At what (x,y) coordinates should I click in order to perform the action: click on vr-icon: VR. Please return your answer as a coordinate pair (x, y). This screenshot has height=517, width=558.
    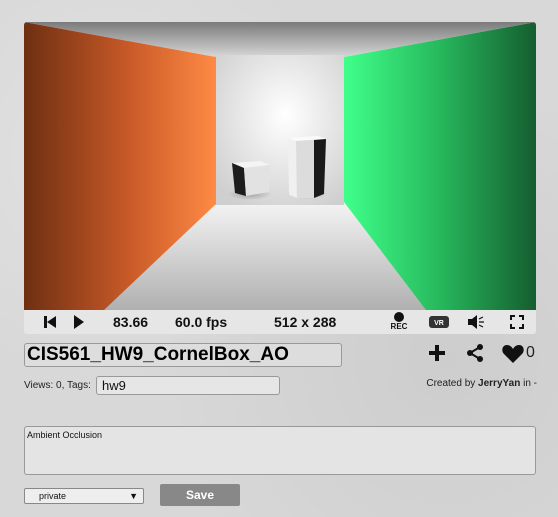
    Looking at the image, I should click on (439, 322).